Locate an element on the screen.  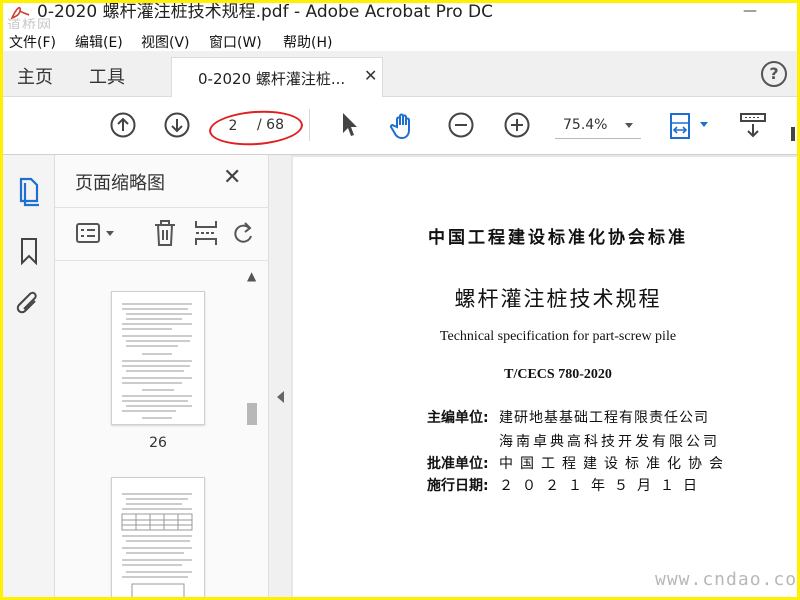
menu-edit: 编辑(E) is located at coordinates (99, 42).